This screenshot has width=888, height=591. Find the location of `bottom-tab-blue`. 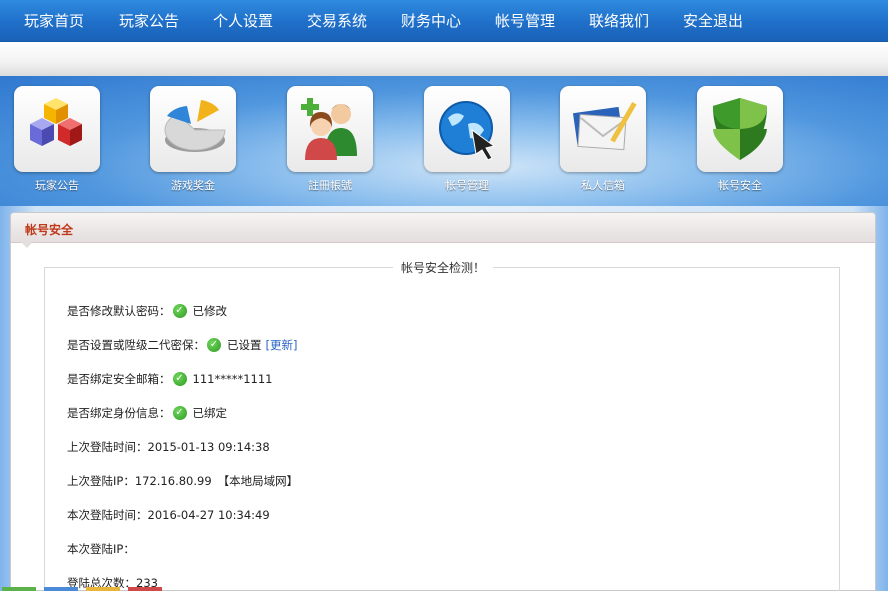

bottom-tab-blue is located at coordinates (61, 589).